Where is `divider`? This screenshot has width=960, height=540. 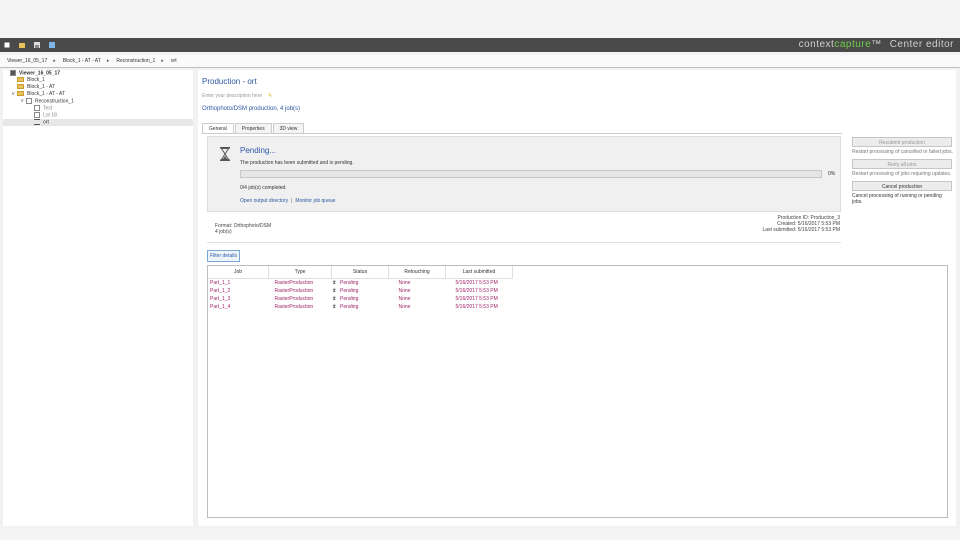 divider is located at coordinates (524, 242).